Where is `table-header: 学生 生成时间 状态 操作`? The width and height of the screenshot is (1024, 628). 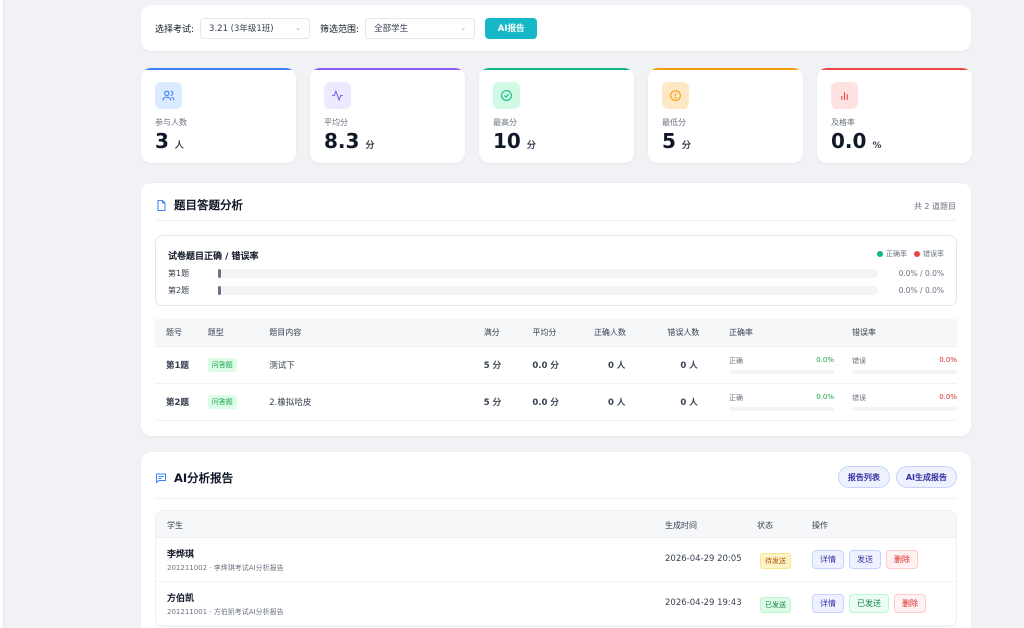
table-header: 学生 生成时间 状态 操作 is located at coordinates (556, 524).